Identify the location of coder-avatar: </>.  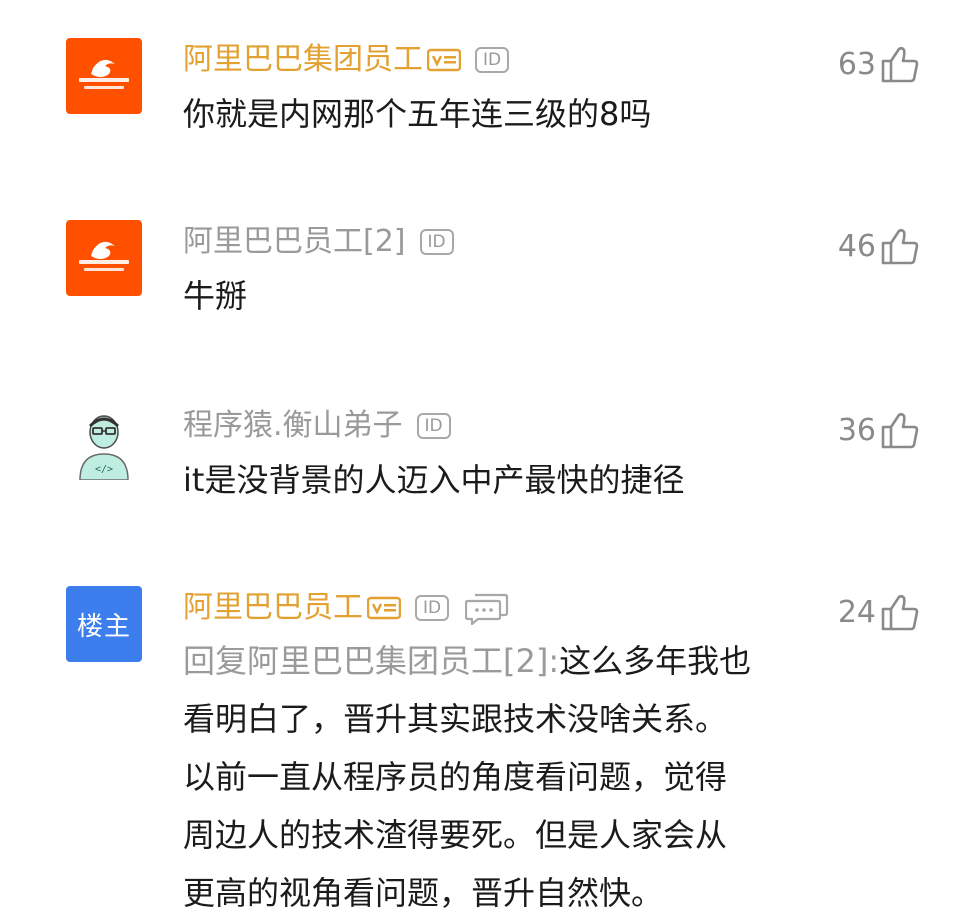
(104, 442).